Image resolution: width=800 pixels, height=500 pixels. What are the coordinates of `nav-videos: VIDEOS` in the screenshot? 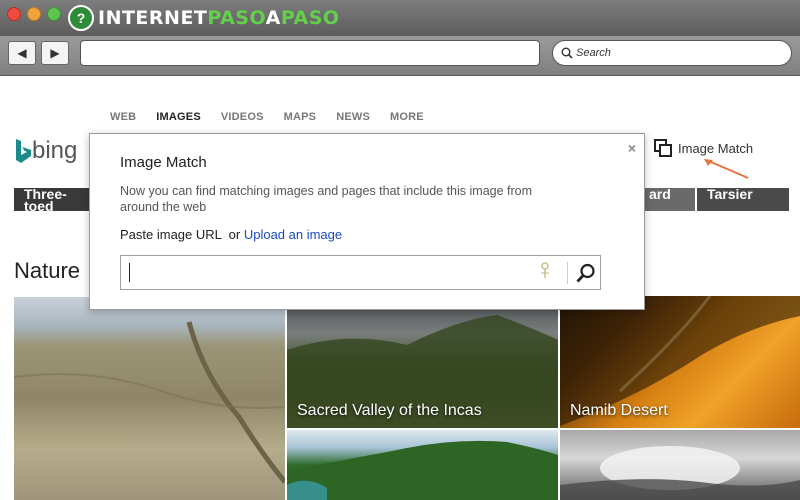 It's located at (242, 117).